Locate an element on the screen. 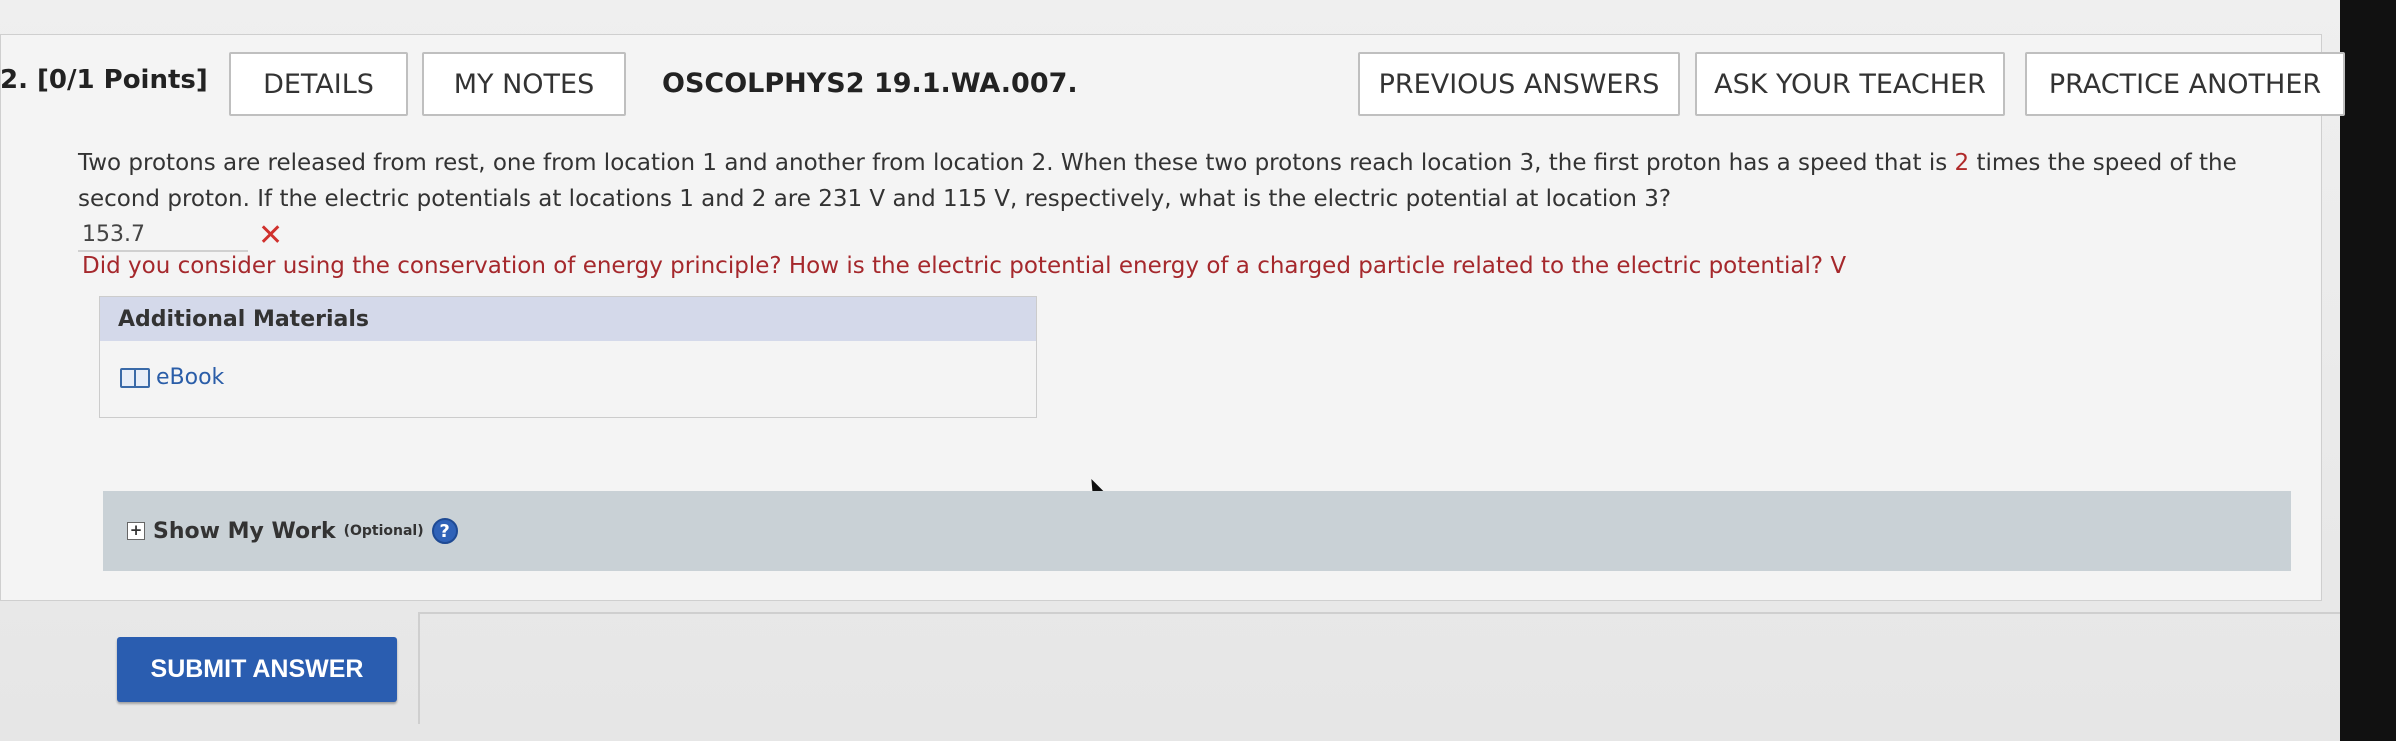 This screenshot has width=2396, height=741. question-code: OSCOLPHYS2 19.1.WA.007. is located at coordinates (870, 83).